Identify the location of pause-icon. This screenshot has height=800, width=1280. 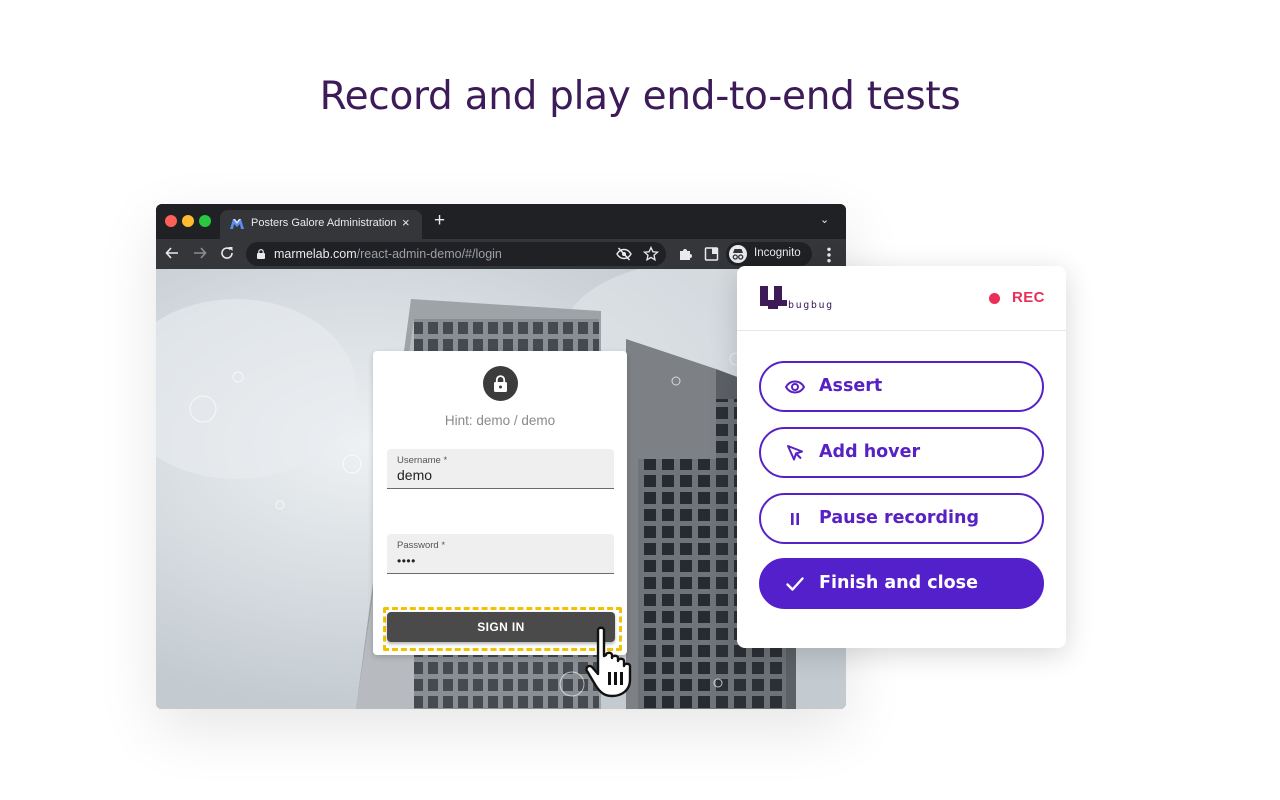
(795, 519).